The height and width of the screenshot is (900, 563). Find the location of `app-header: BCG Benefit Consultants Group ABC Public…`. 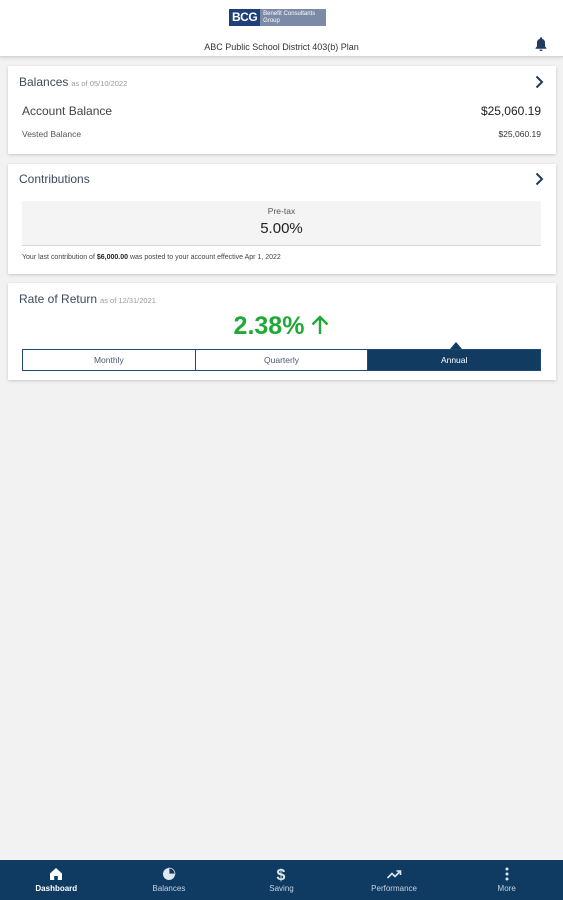

app-header: BCG Benefit Consultants Group ABC Public… is located at coordinates (281, 28).